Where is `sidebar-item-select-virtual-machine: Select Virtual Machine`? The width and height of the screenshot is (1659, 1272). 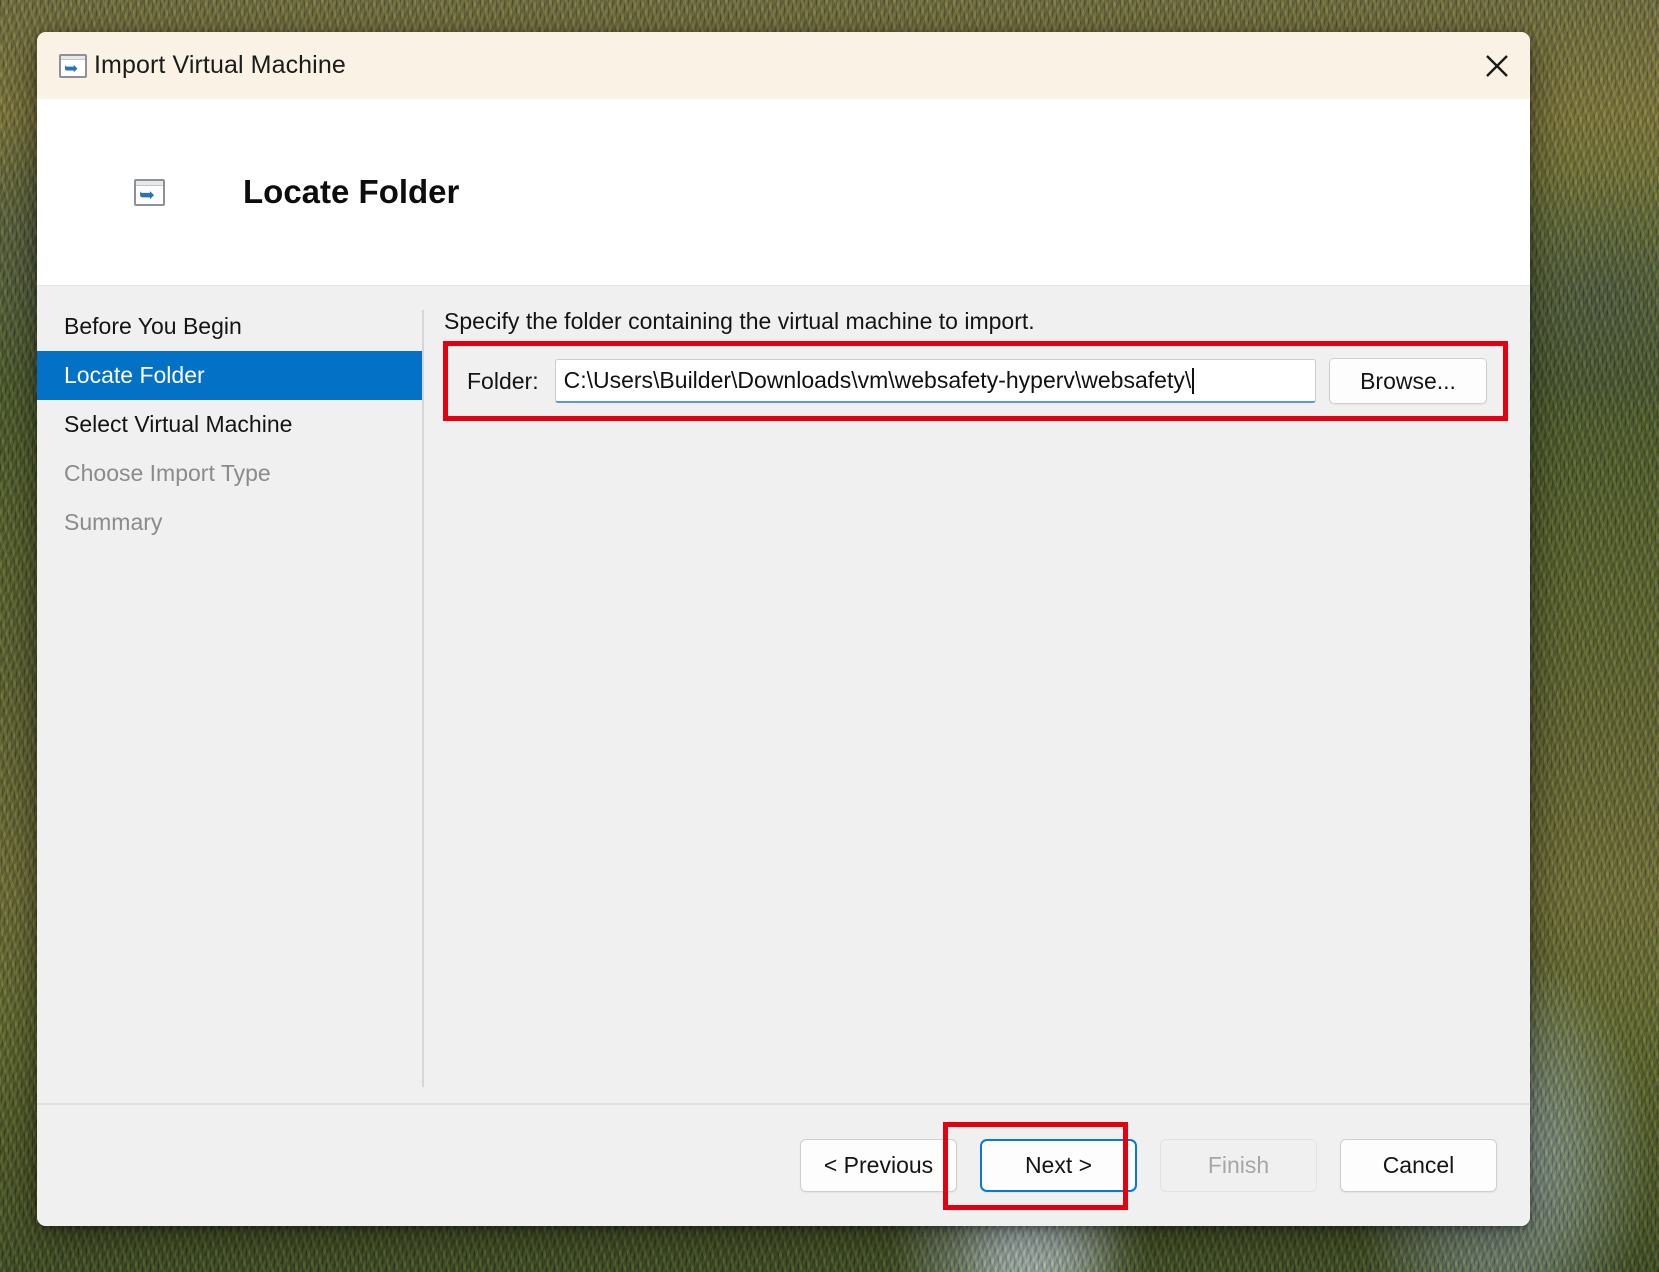
sidebar-item-select-virtual-machine: Select Virtual Machine is located at coordinates (229, 424).